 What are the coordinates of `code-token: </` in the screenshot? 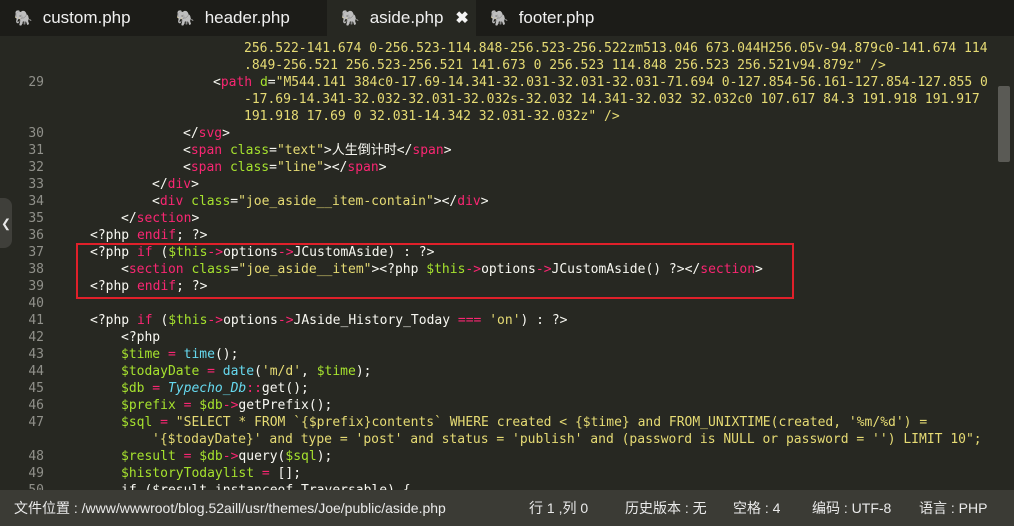 It's located at (160, 184).